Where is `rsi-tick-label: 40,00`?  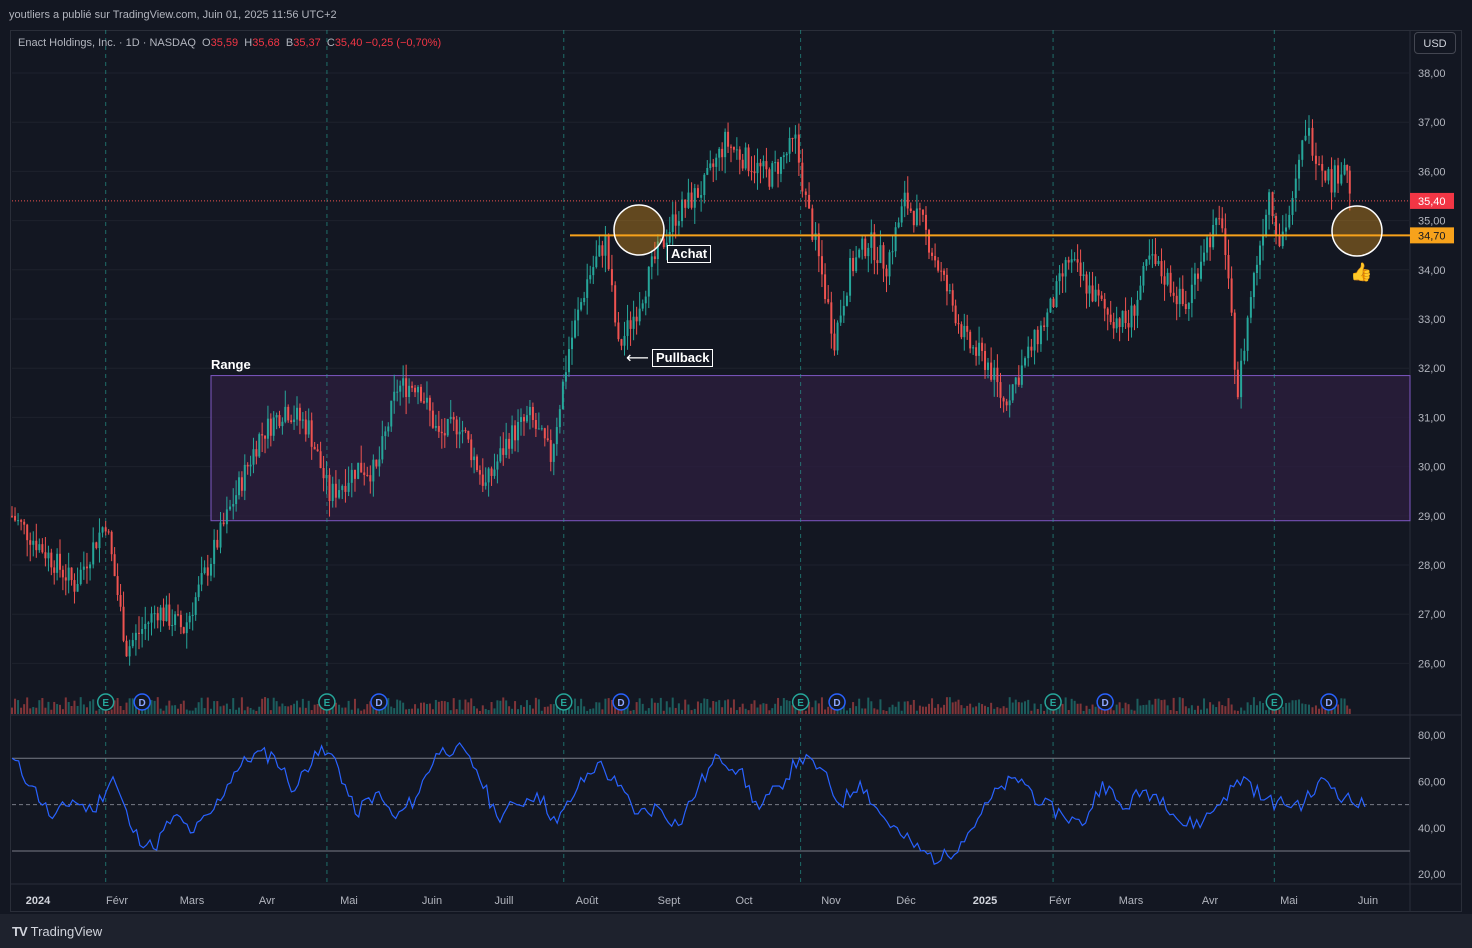 rsi-tick-label: 40,00 is located at coordinates (1432, 829).